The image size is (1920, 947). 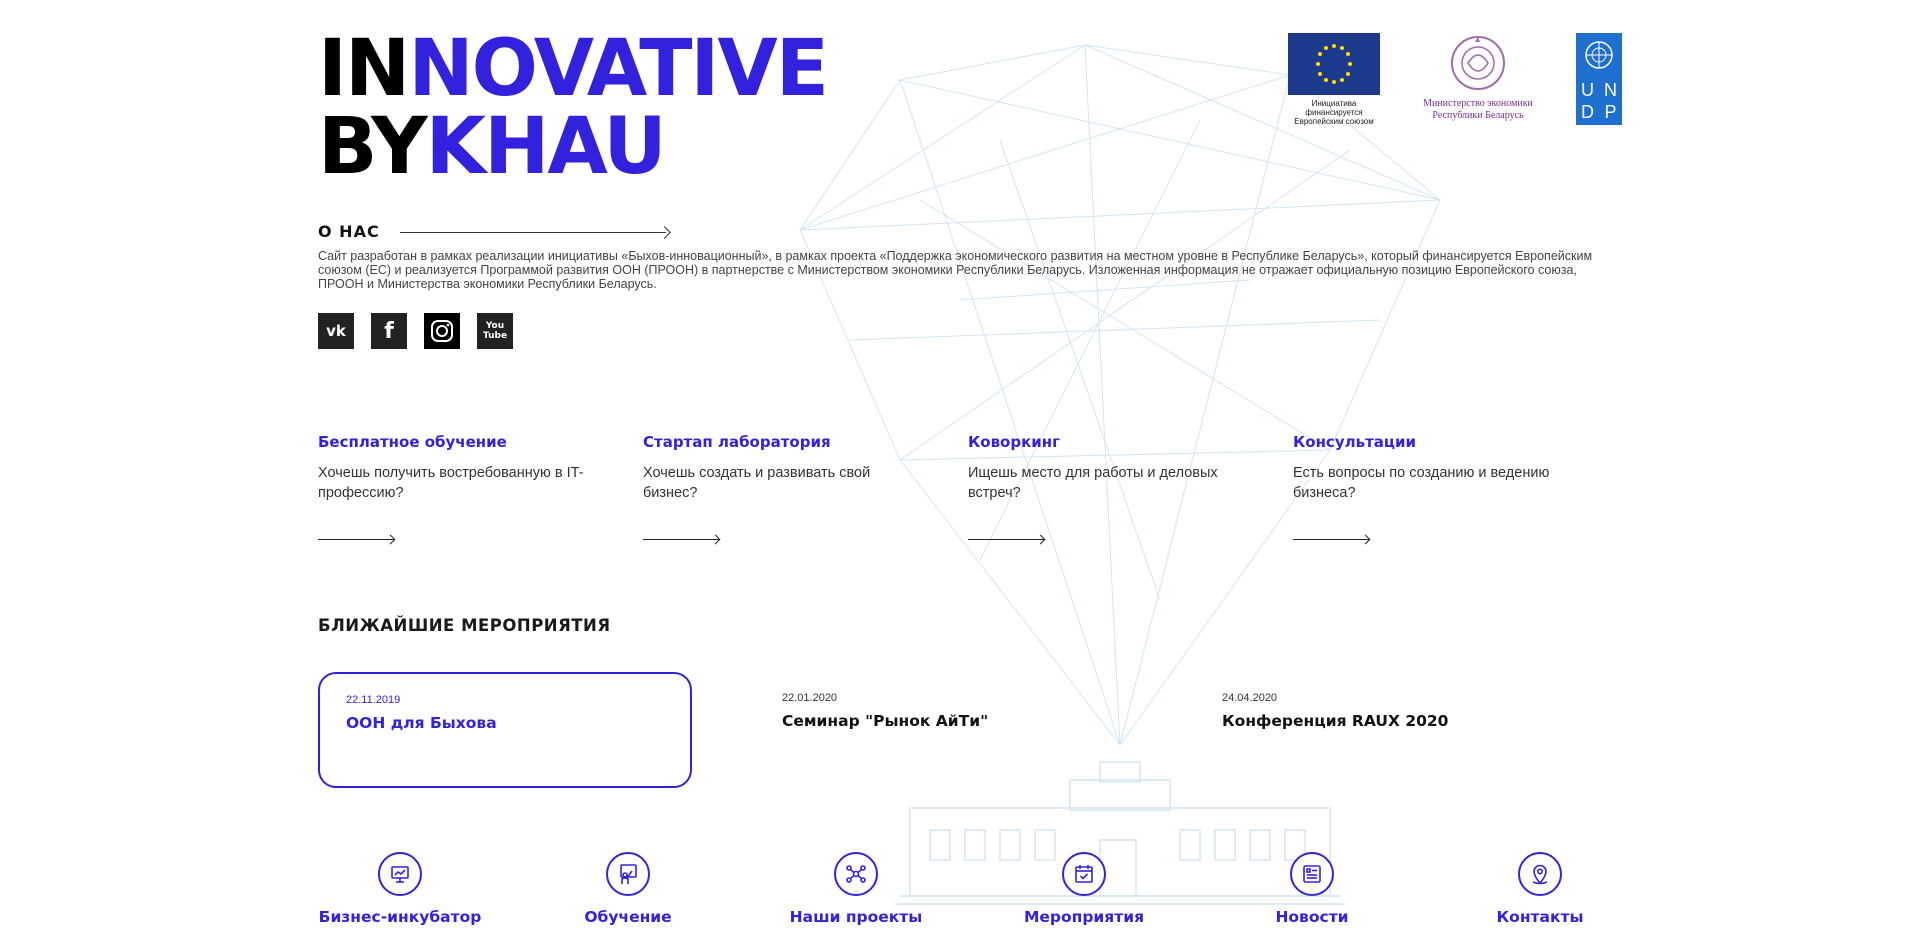 What do you see at coordinates (1312, 874) in the screenshot?
I see `news-icon` at bounding box center [1312, 874].